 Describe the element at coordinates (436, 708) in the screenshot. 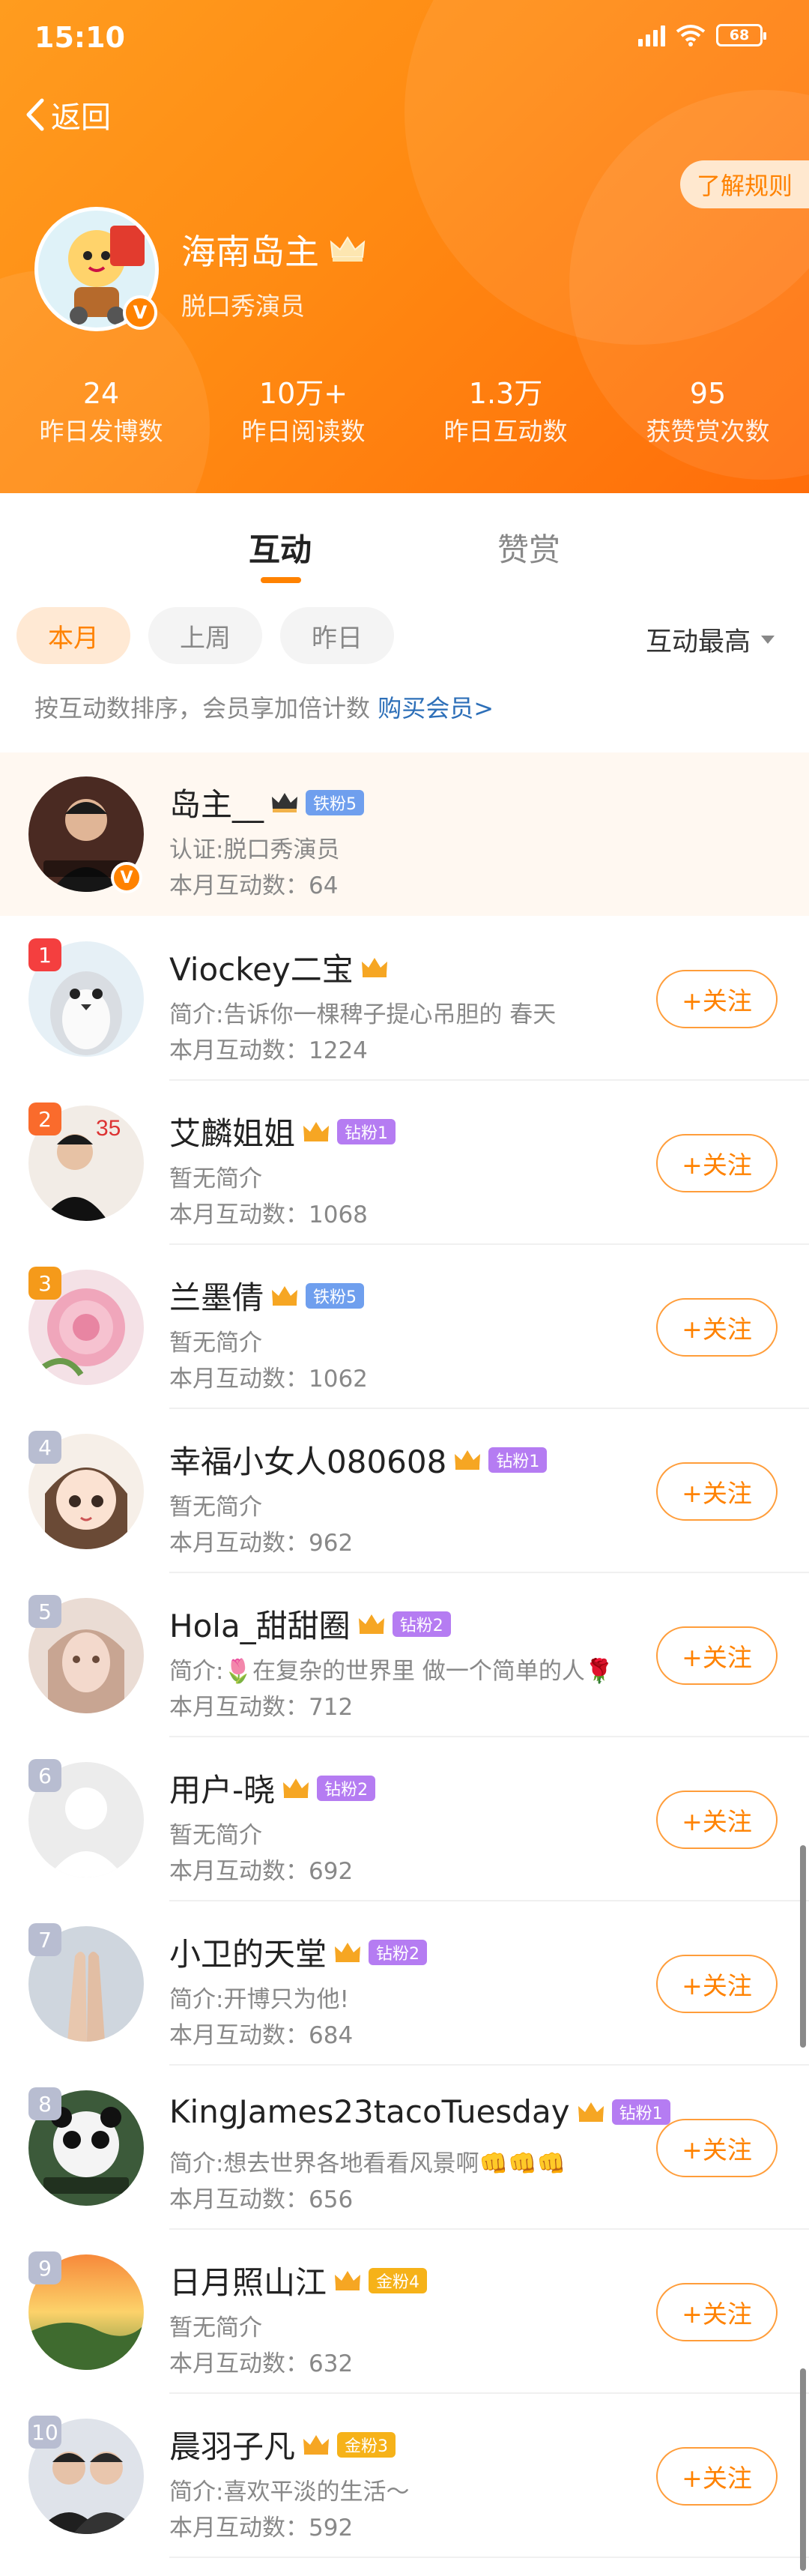

I see `buy-membership-link: 购买会员>` at that location.